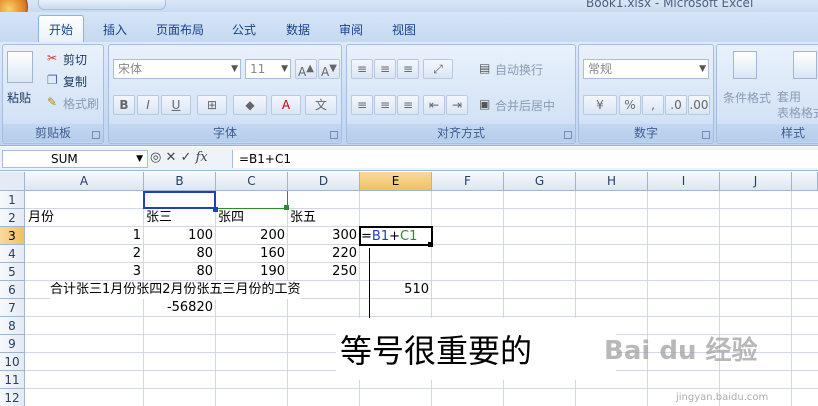 This screenshot has height=406, width=818. I want to click on font-name-select: 宋体 ▼, so click(177, 69).